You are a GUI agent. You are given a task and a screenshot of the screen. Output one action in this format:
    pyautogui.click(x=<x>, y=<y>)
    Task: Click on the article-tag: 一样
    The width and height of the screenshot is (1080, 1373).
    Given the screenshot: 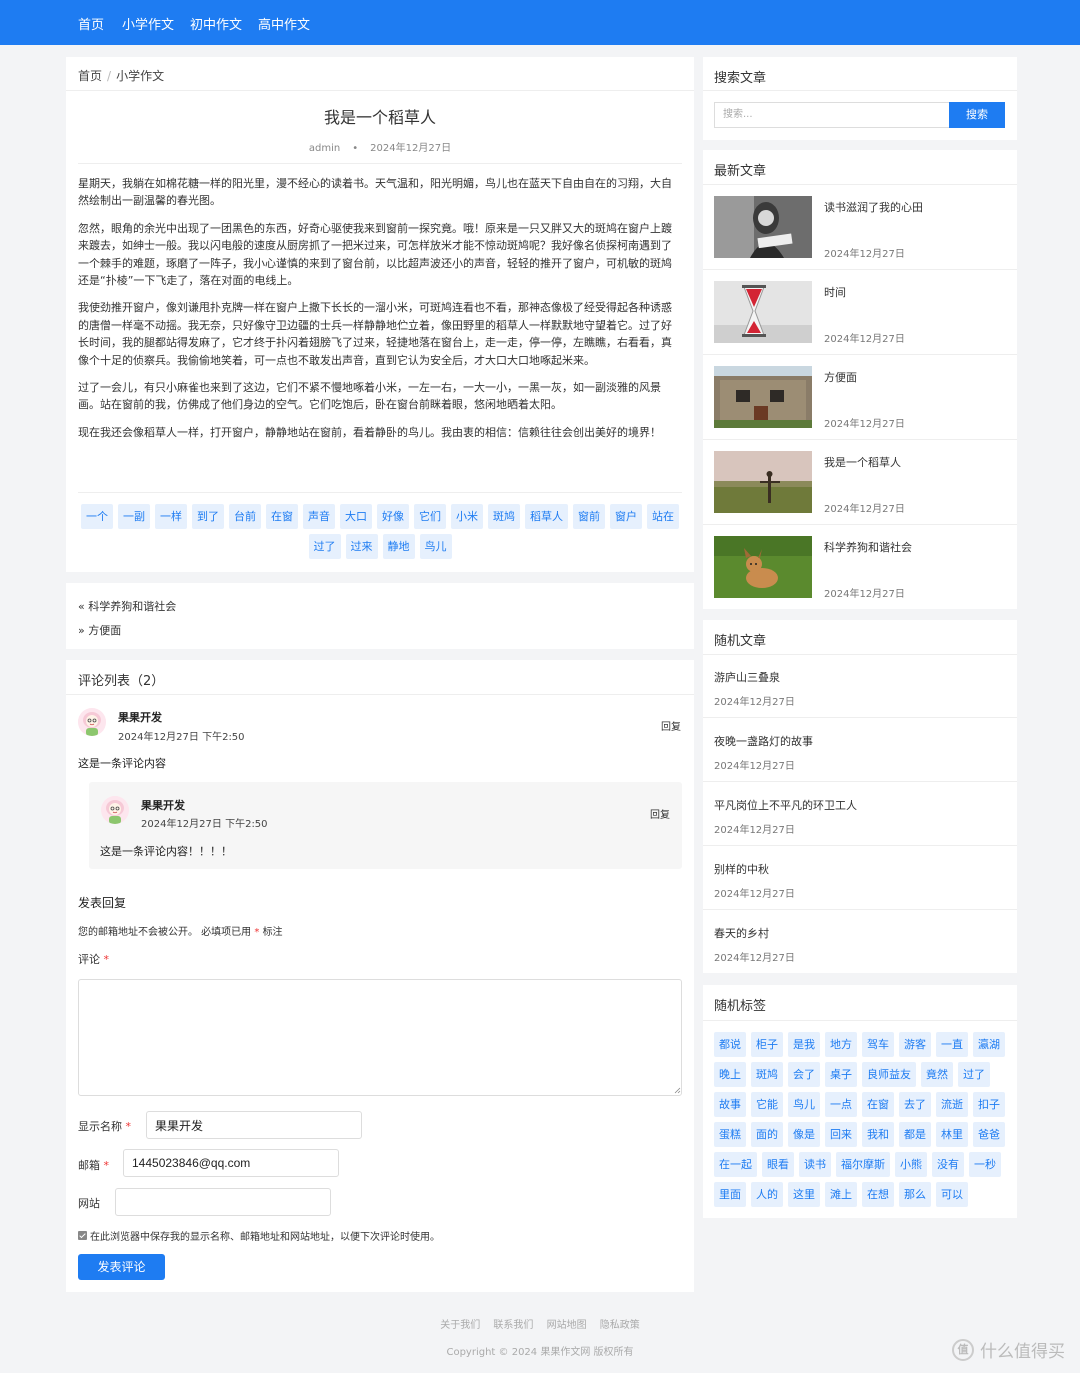 What is the action you would take?
    pyautogui.click(x=171, y=516)
    